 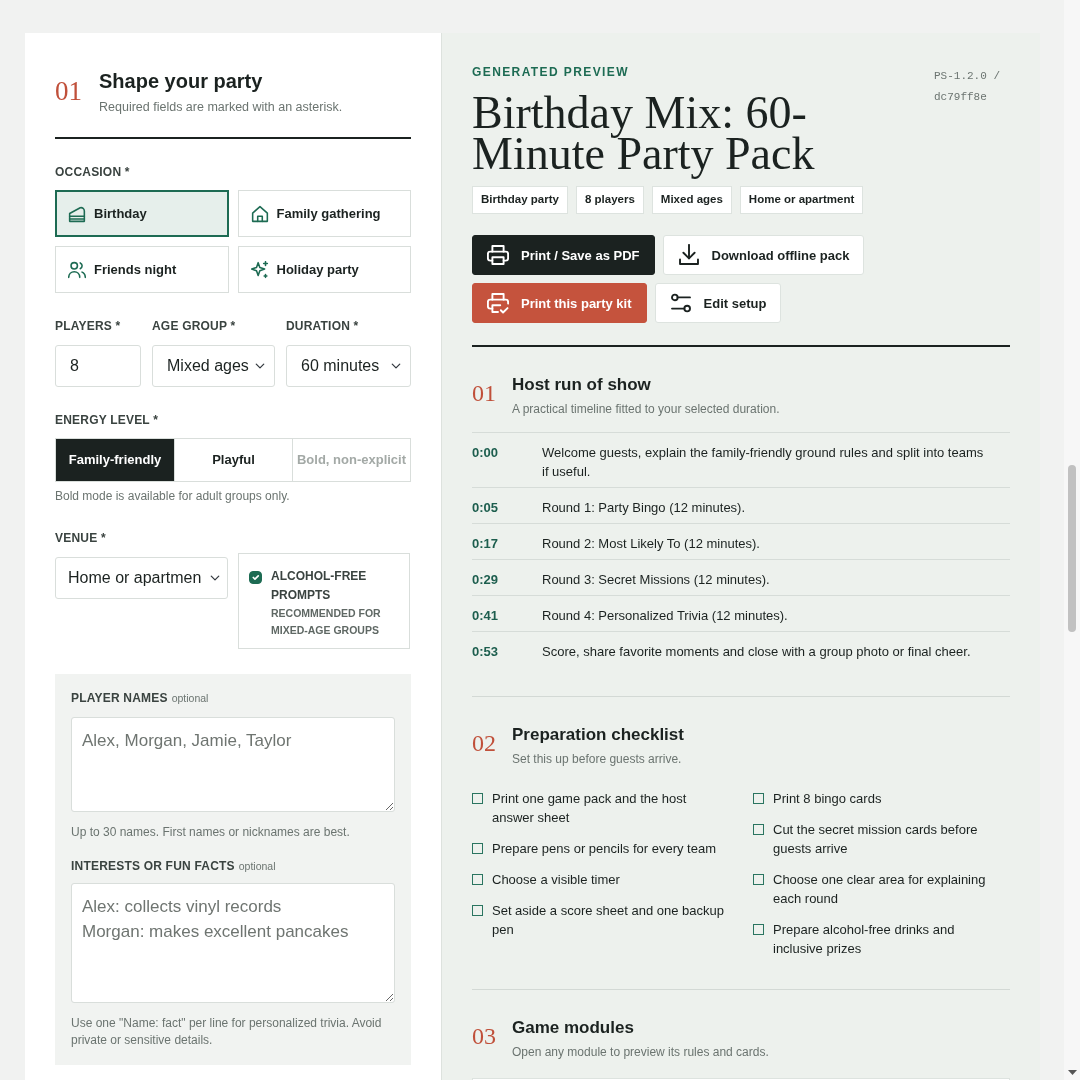 What do you see at coordinates (233, 943) in the screenshot?
I see `text-area: Alex: collects vinyl records Morgan: makes excellent pancakes` at bounding box center [233, 943].